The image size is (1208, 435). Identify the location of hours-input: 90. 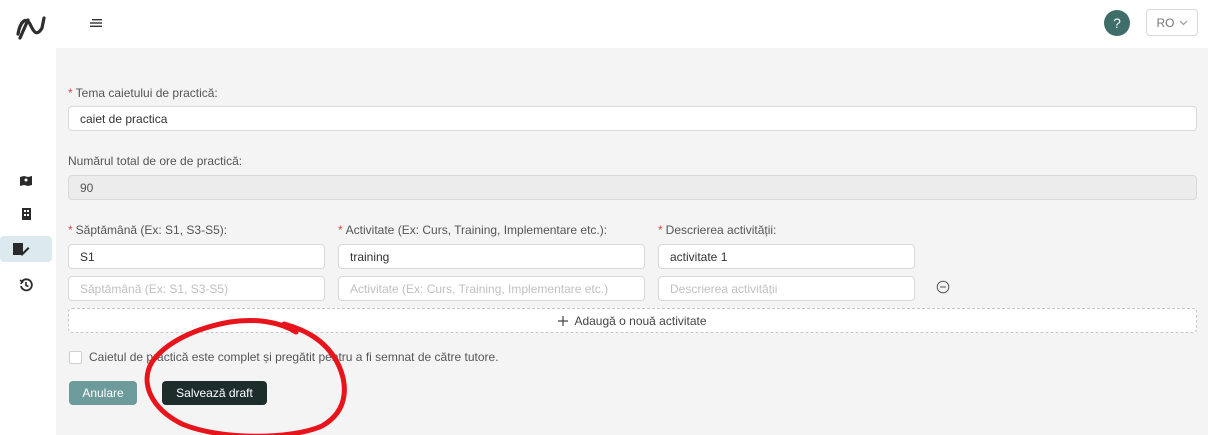
(632, 187).